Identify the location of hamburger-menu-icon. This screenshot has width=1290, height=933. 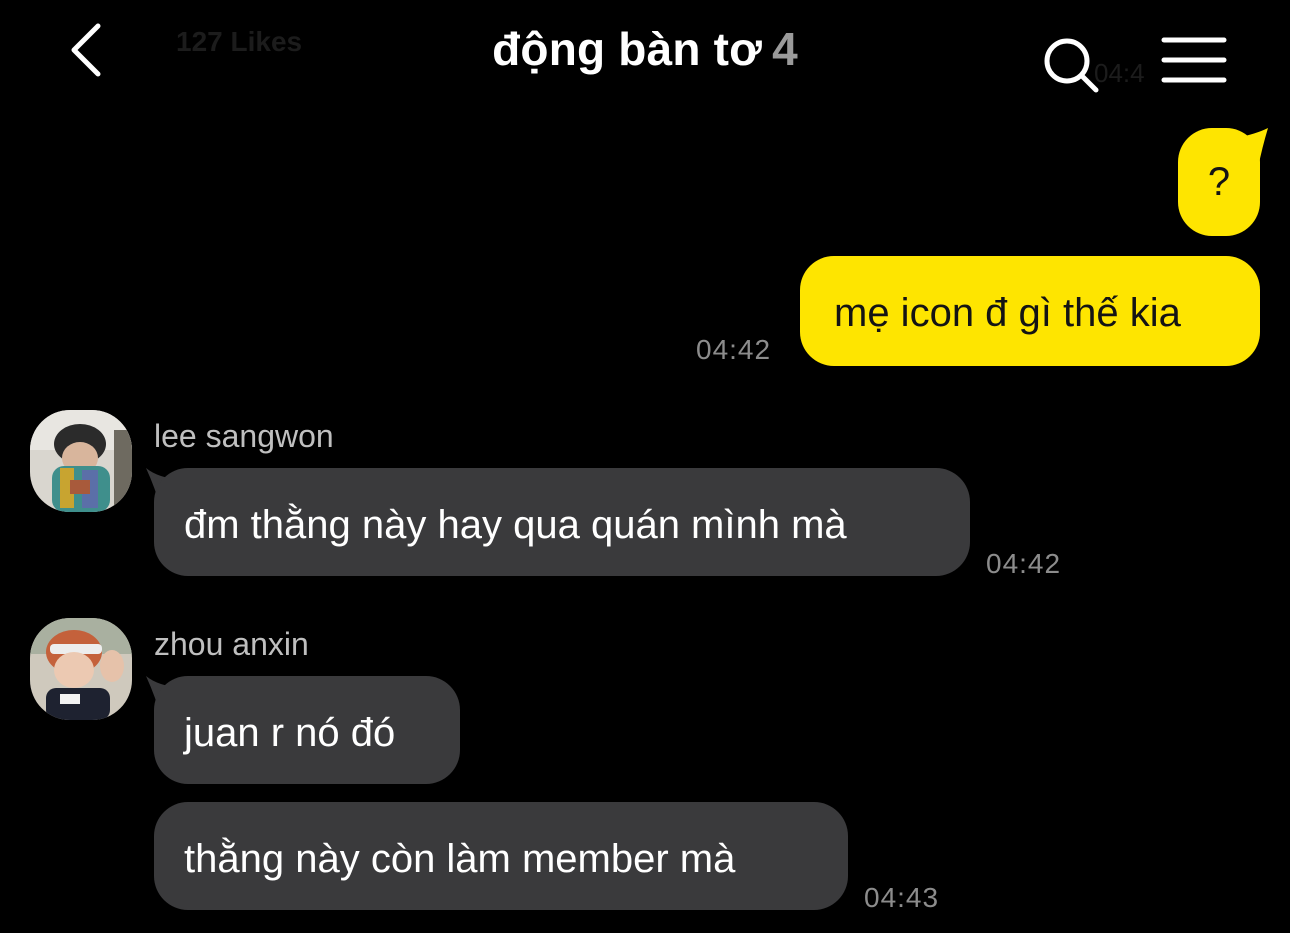
(1195, 63).